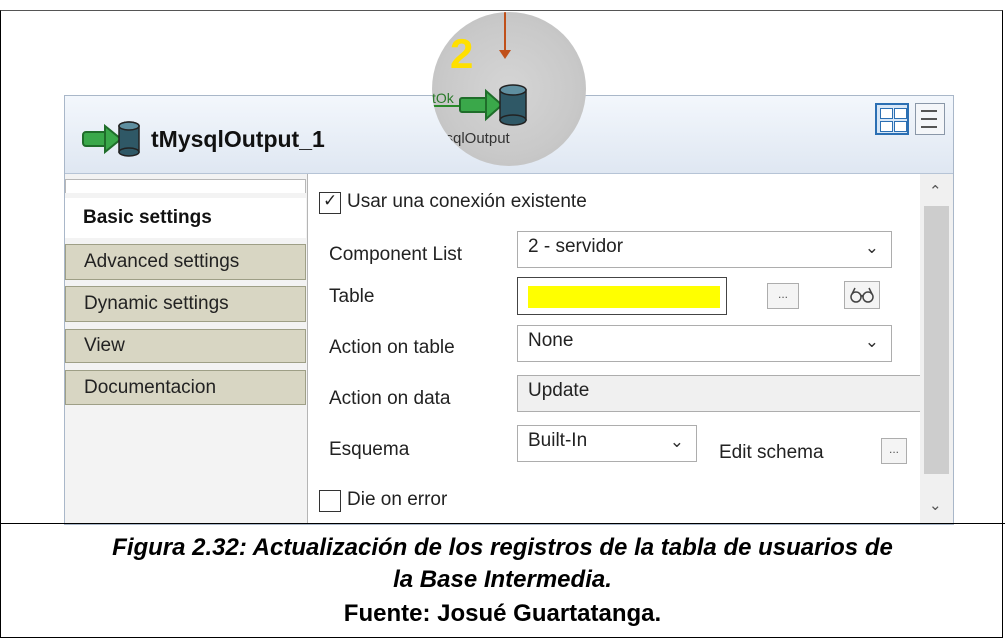 The width and height of the screenshot is (1005, 639). What do you see at coordinates (185, 346) in the screenshot?
I see `tab-view: View` at bounding box center [185, 346].